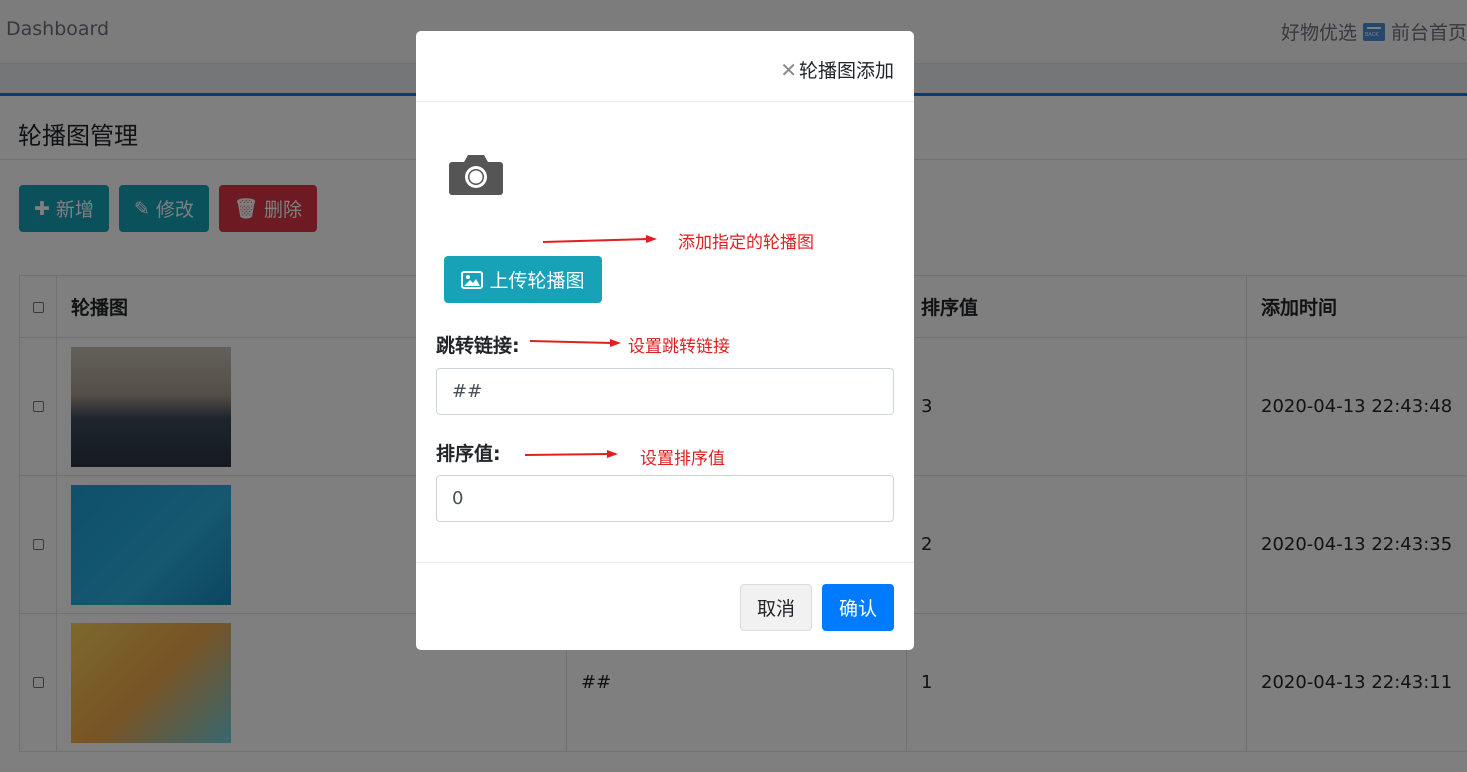 Image resolution: width=1467 pixels, height=772 pixels. What do you see at coordinates (478, 346) in the screenshot?
I see `link-label: 跳转链接:` at bounding box center [478, 346].